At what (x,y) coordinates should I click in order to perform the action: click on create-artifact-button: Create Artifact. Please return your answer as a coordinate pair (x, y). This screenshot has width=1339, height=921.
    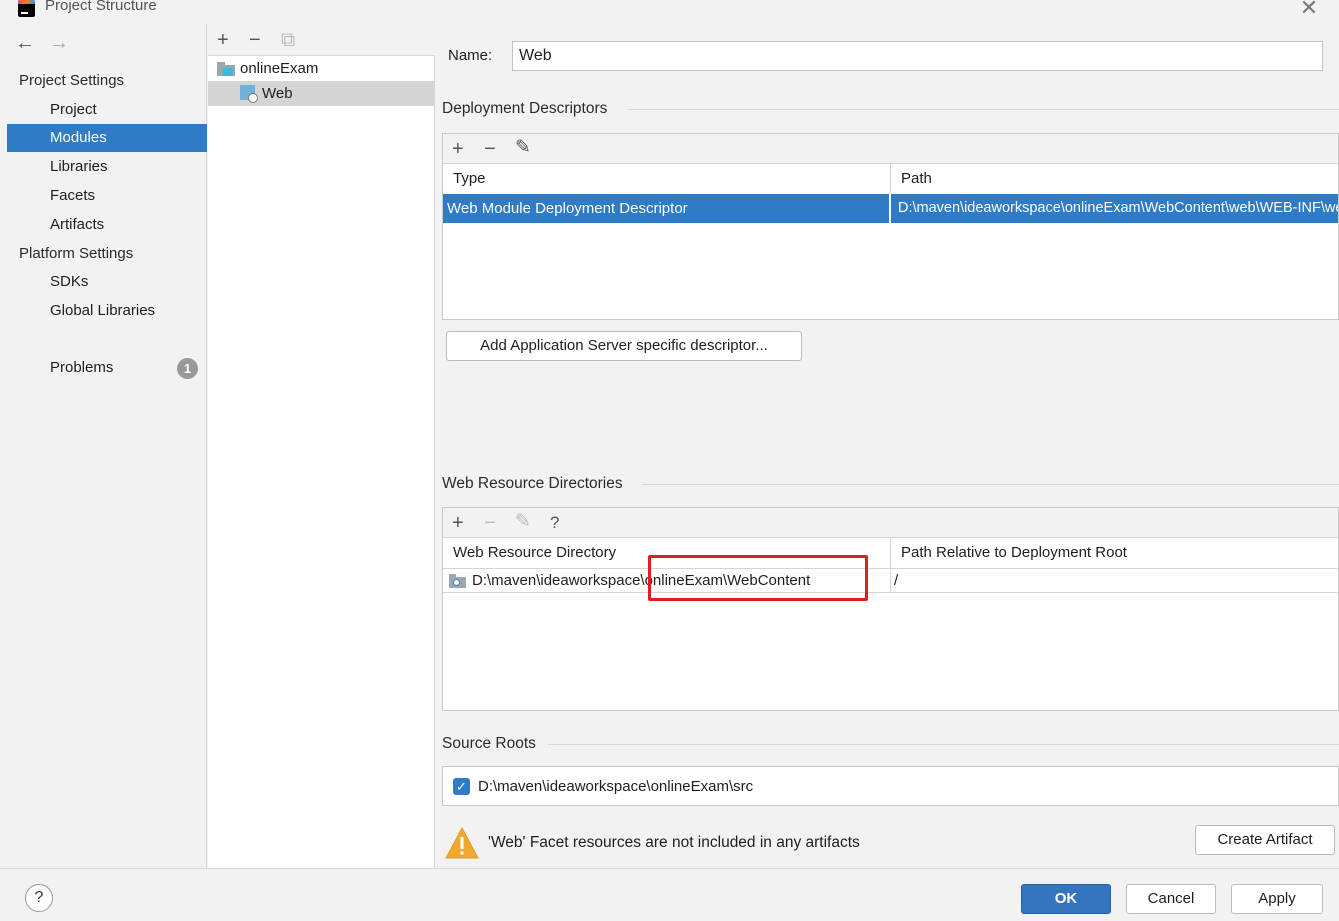
    Looking at the image, I should click on (1265, 840).